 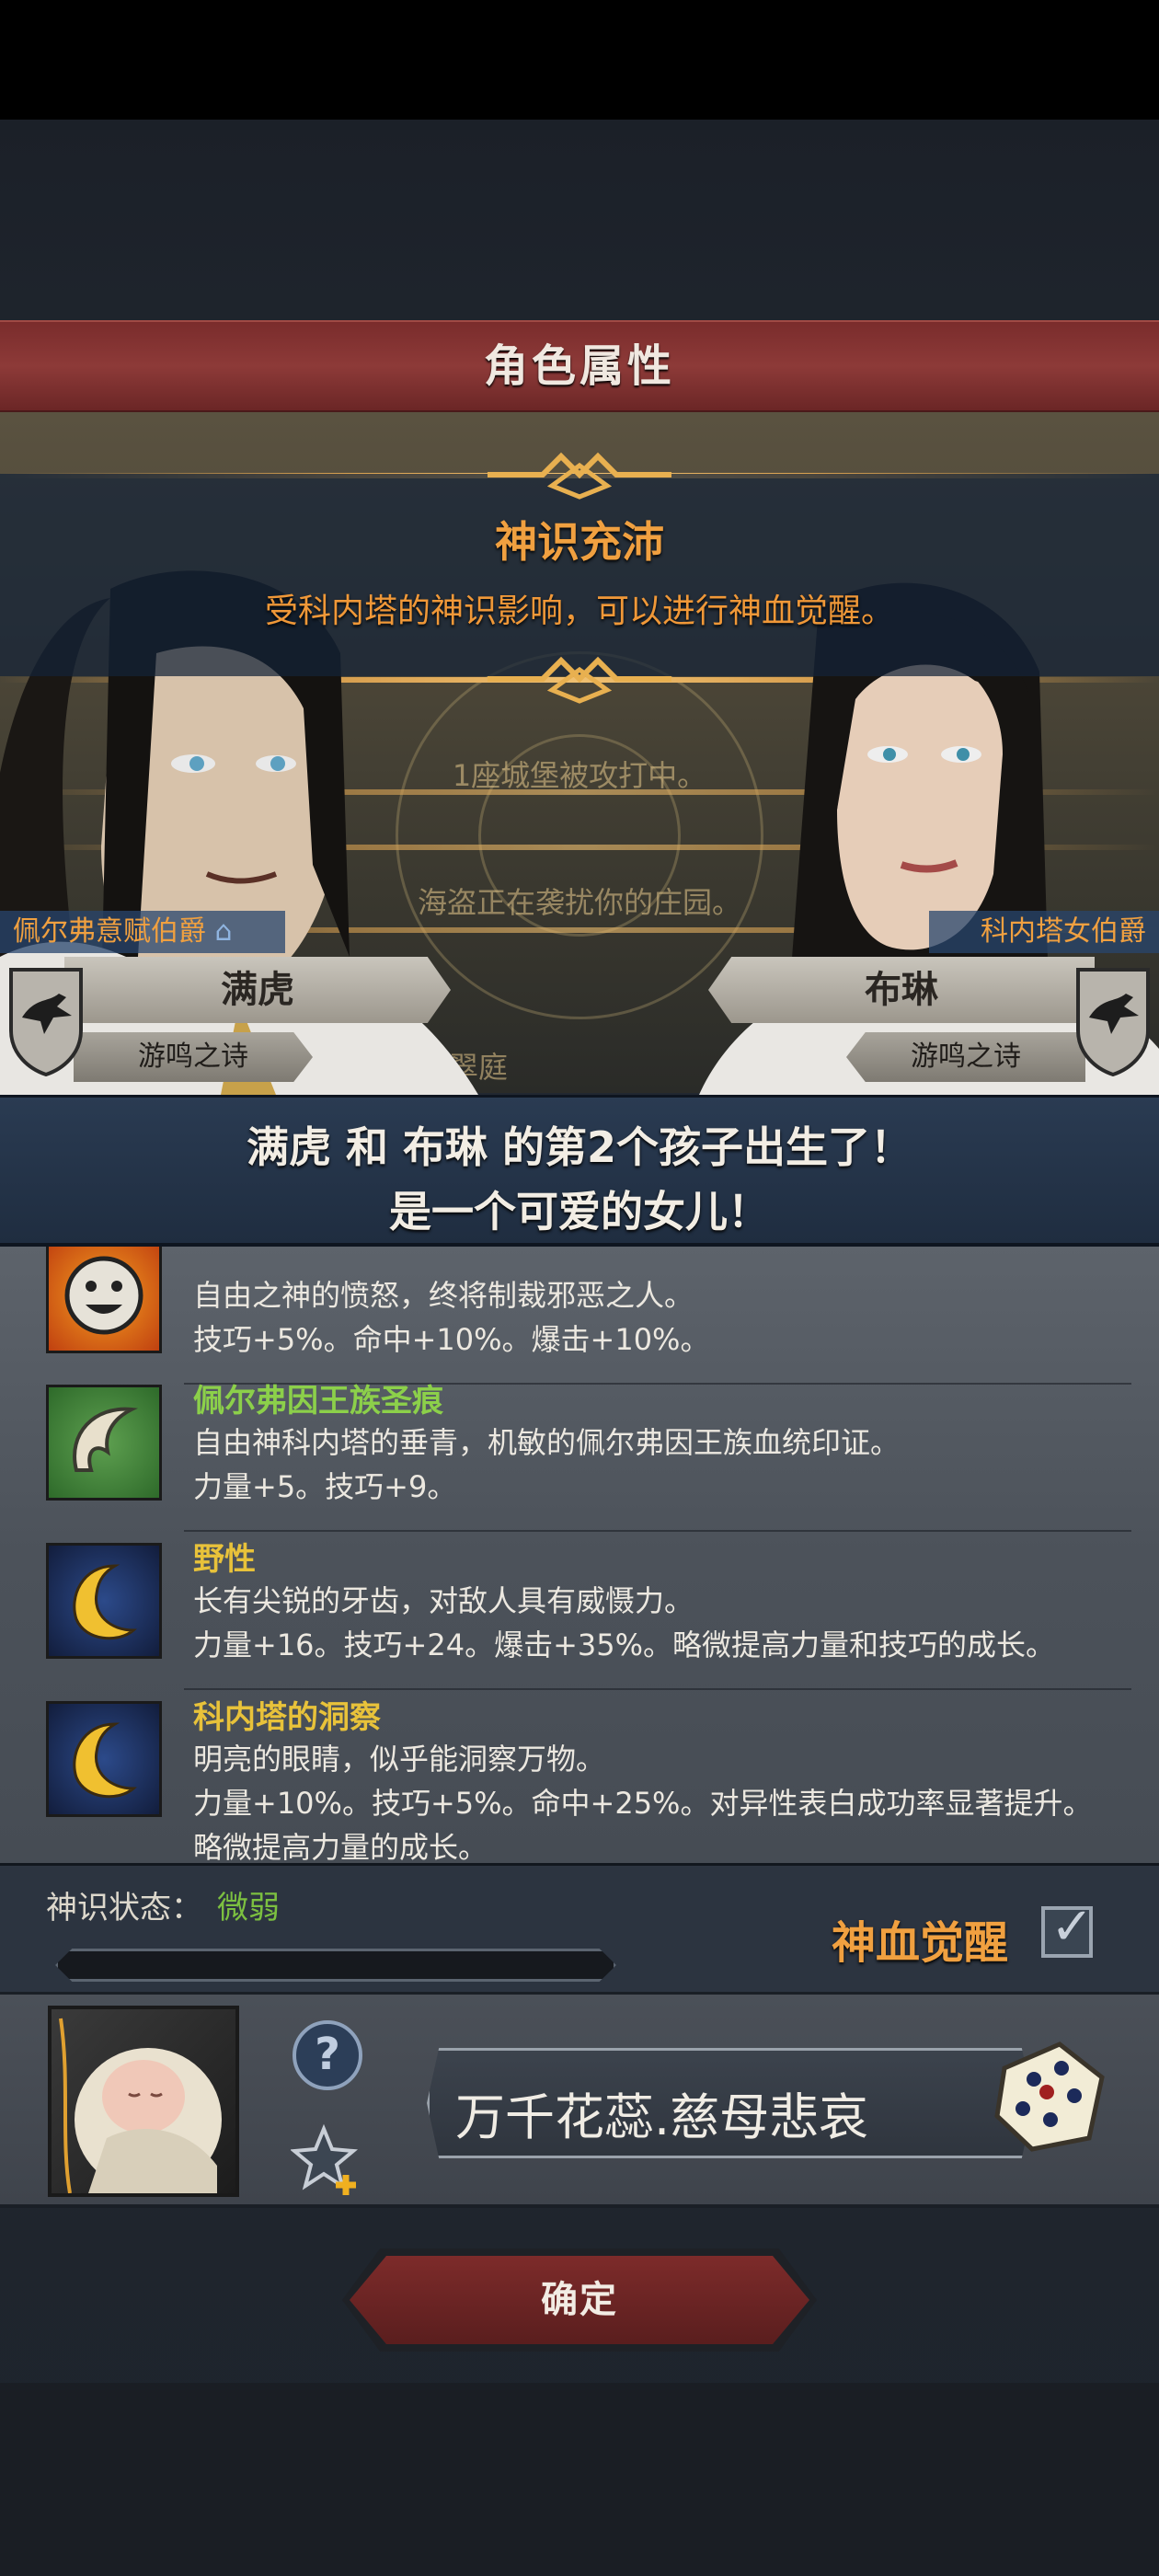 I want to click on divine-sense-progress-bar, so click(x=335, y=1965).